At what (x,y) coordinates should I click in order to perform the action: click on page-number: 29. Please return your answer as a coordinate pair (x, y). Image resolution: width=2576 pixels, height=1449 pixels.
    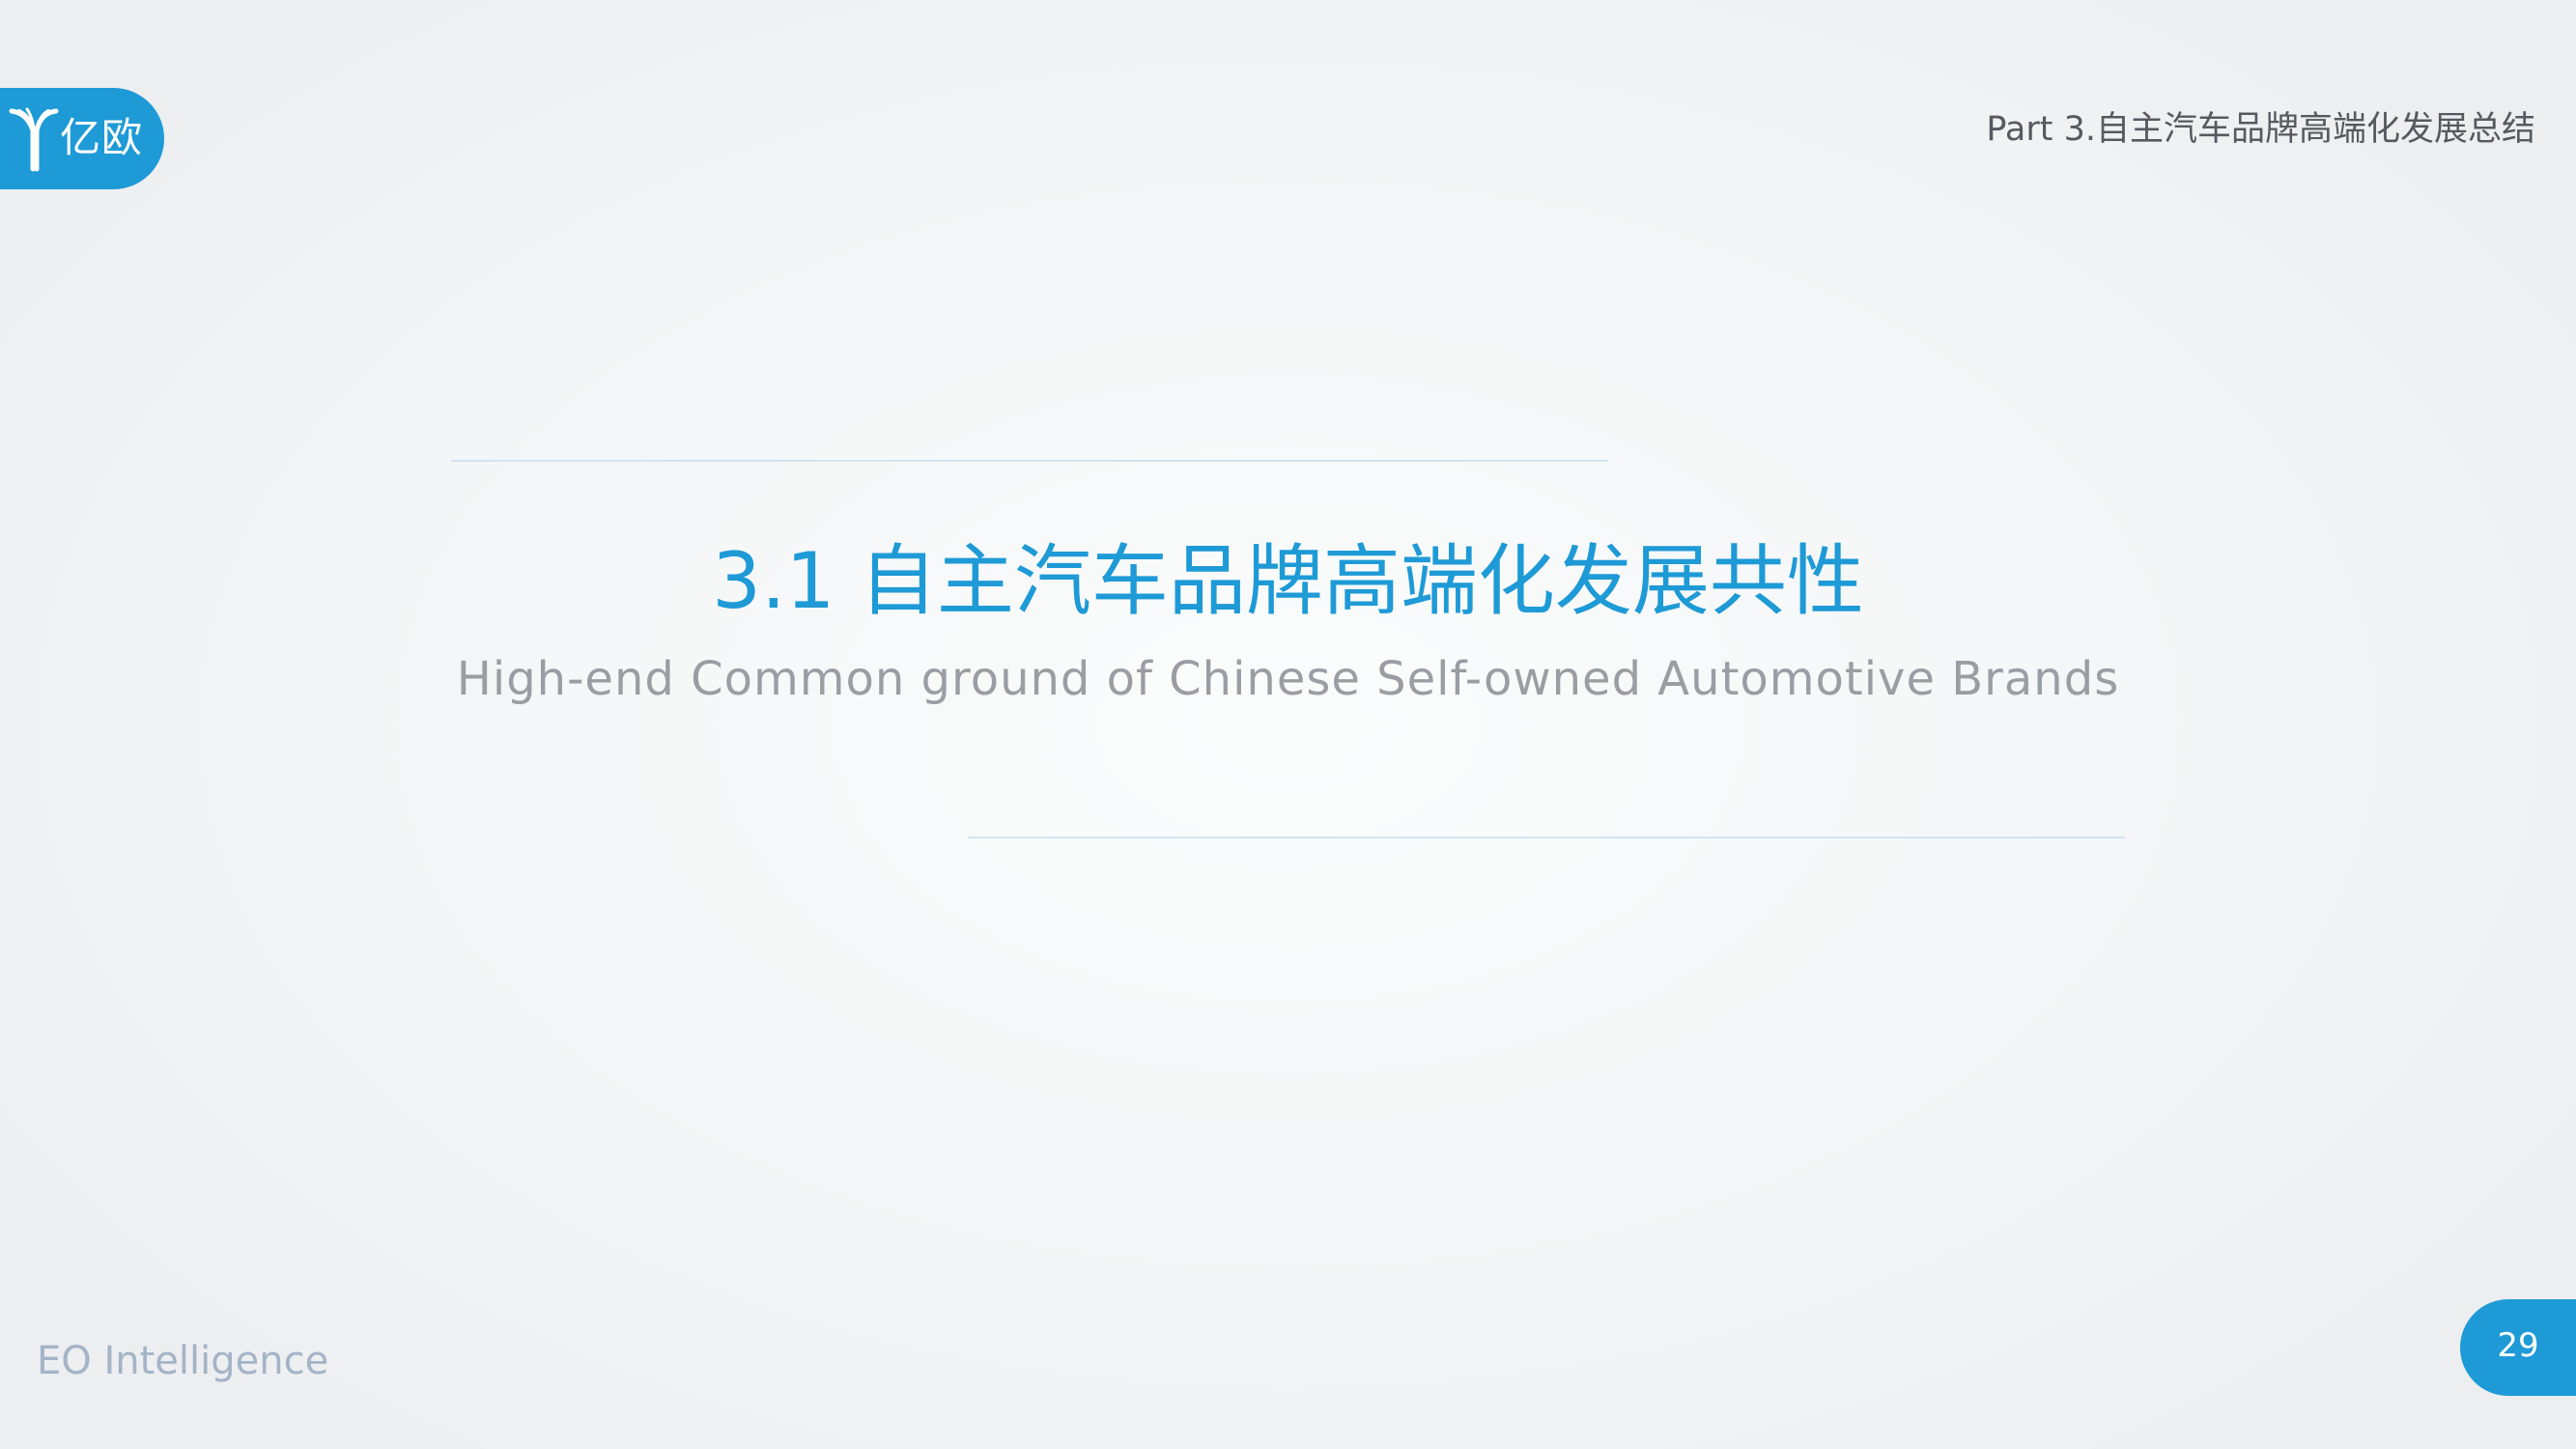
    Looking at the image, I should click on (2518, 1345).